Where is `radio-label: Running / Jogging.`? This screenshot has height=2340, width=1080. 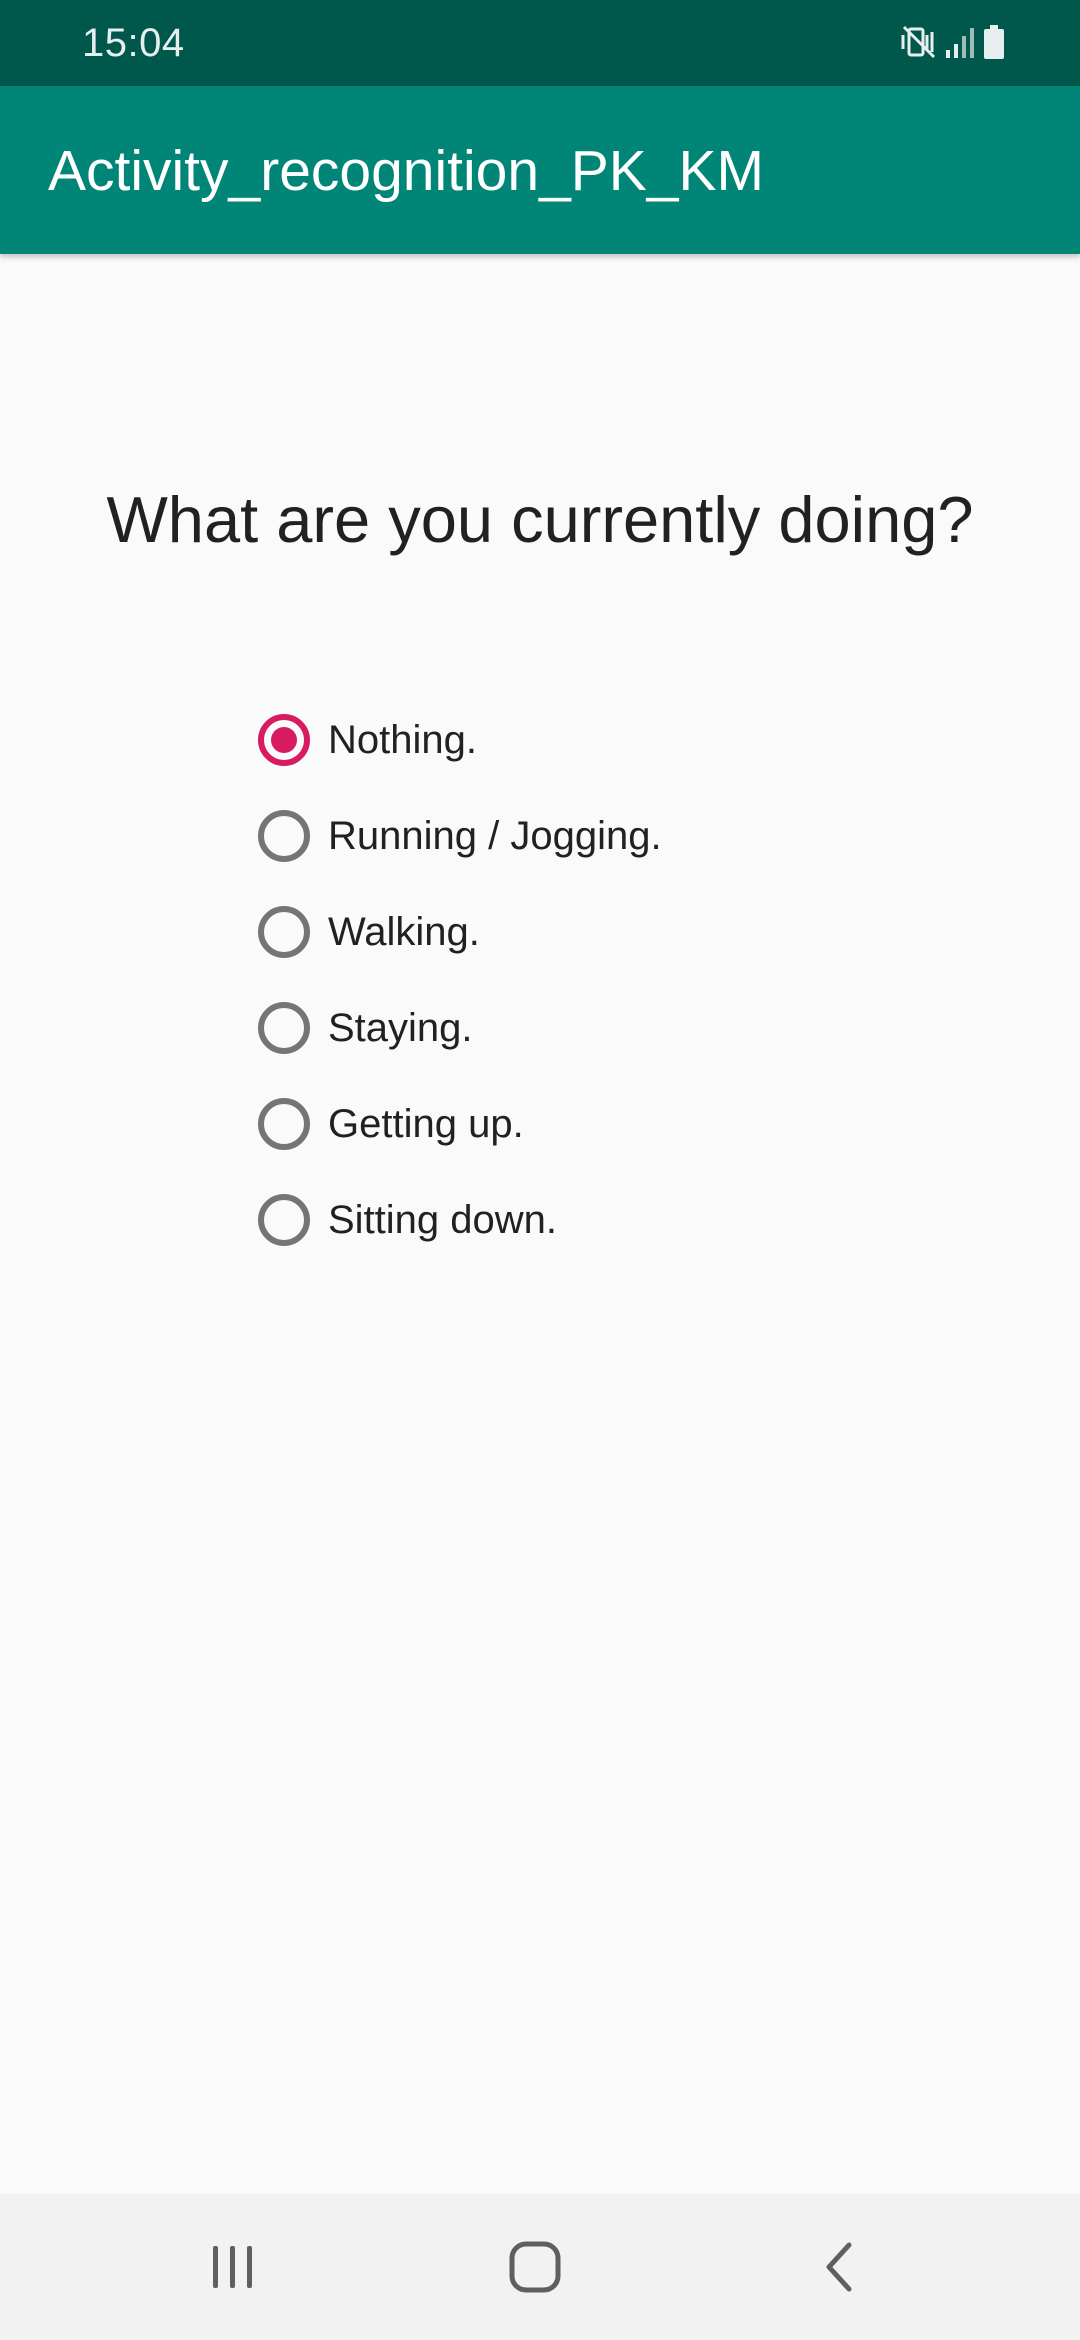
radio-label: Running / Jogging. is located at coordinates (495, 836).